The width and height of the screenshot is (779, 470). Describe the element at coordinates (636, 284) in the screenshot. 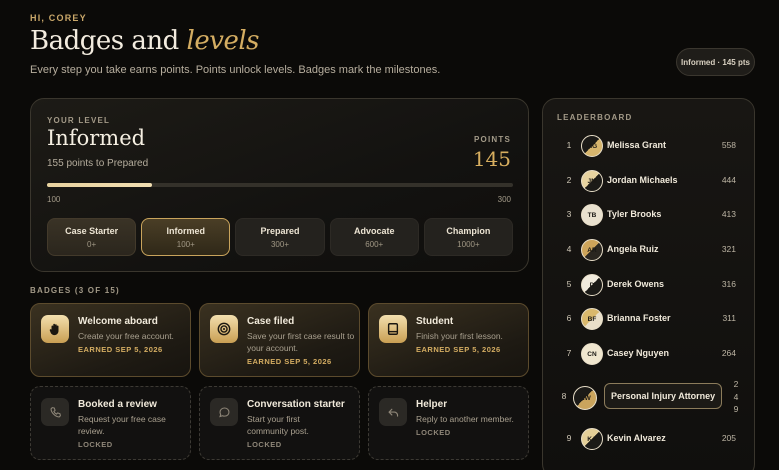

I see `leaderboard-name: Derek Owens` at that location.